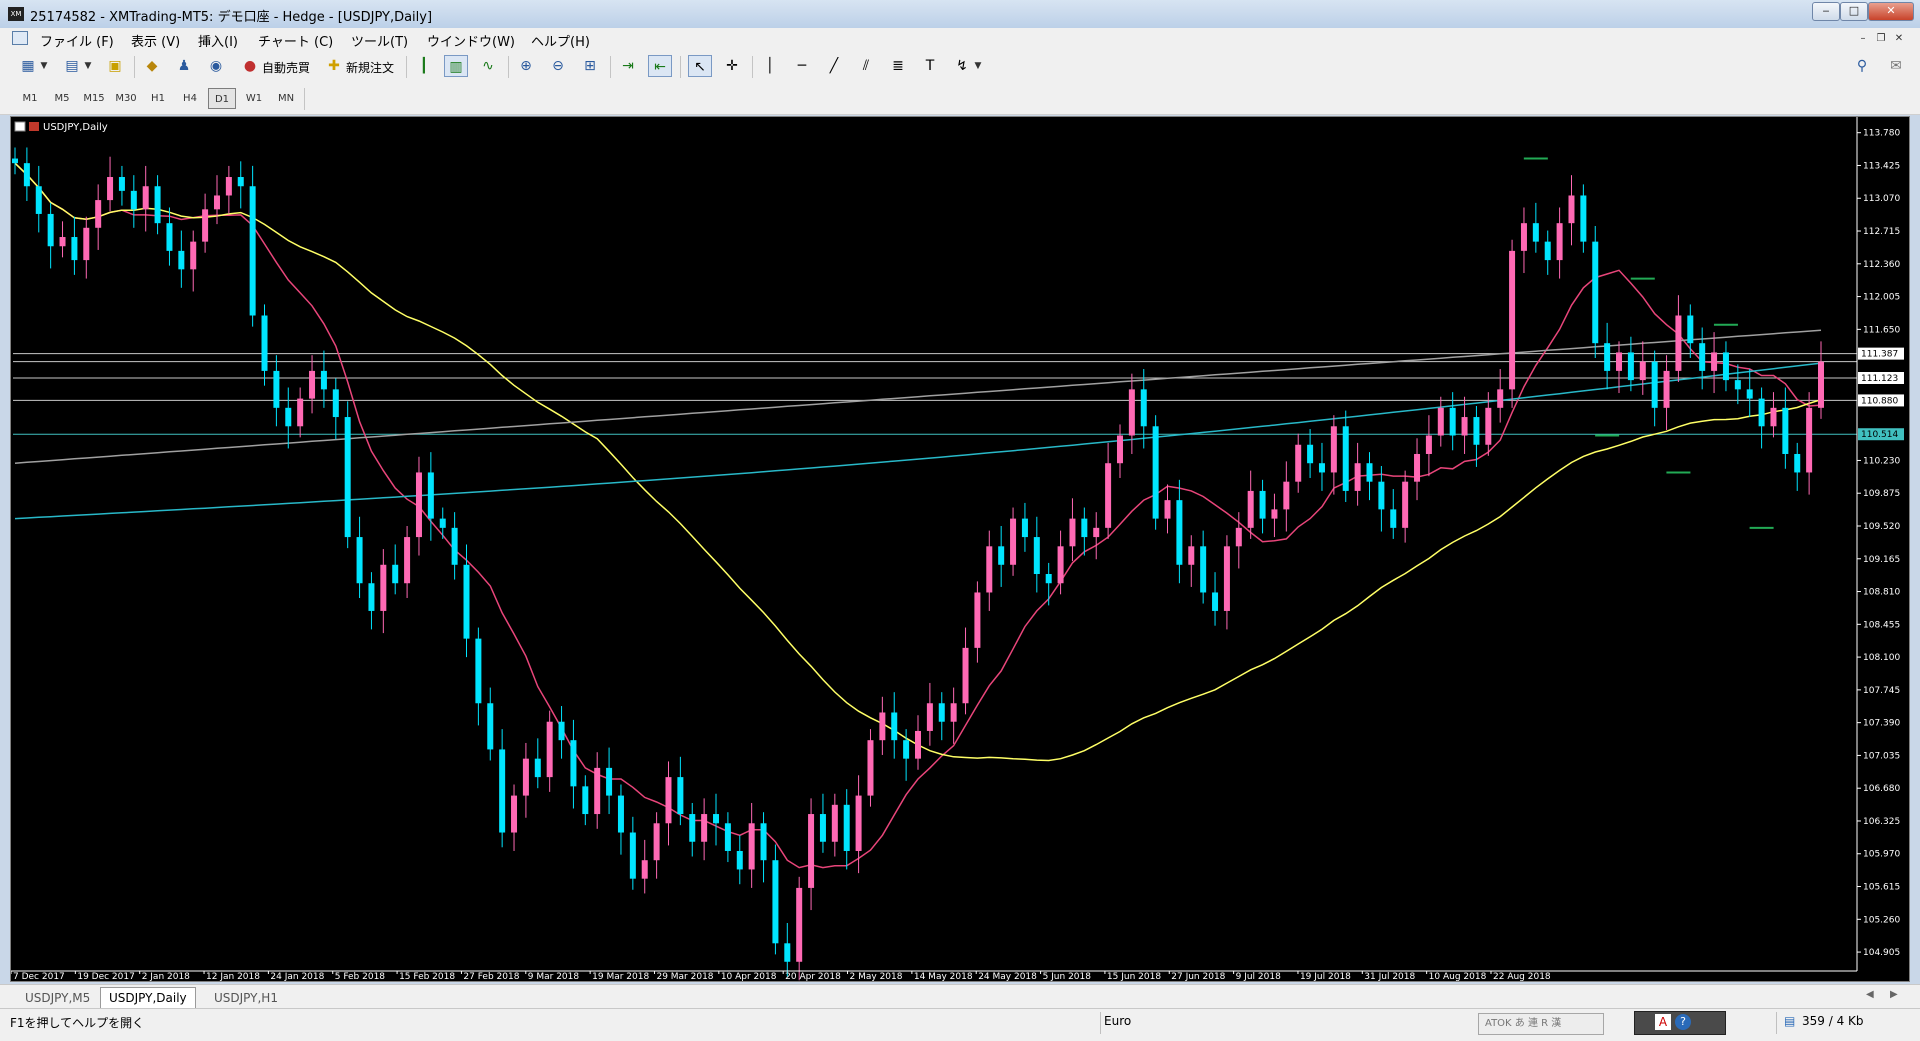 The width and height of the screenshot is (1920, 1041). Describe the element at coordinates (246, 998) in the screenshot. I see `tab-usdjpy-h1: USDJPY,H1` at that location.